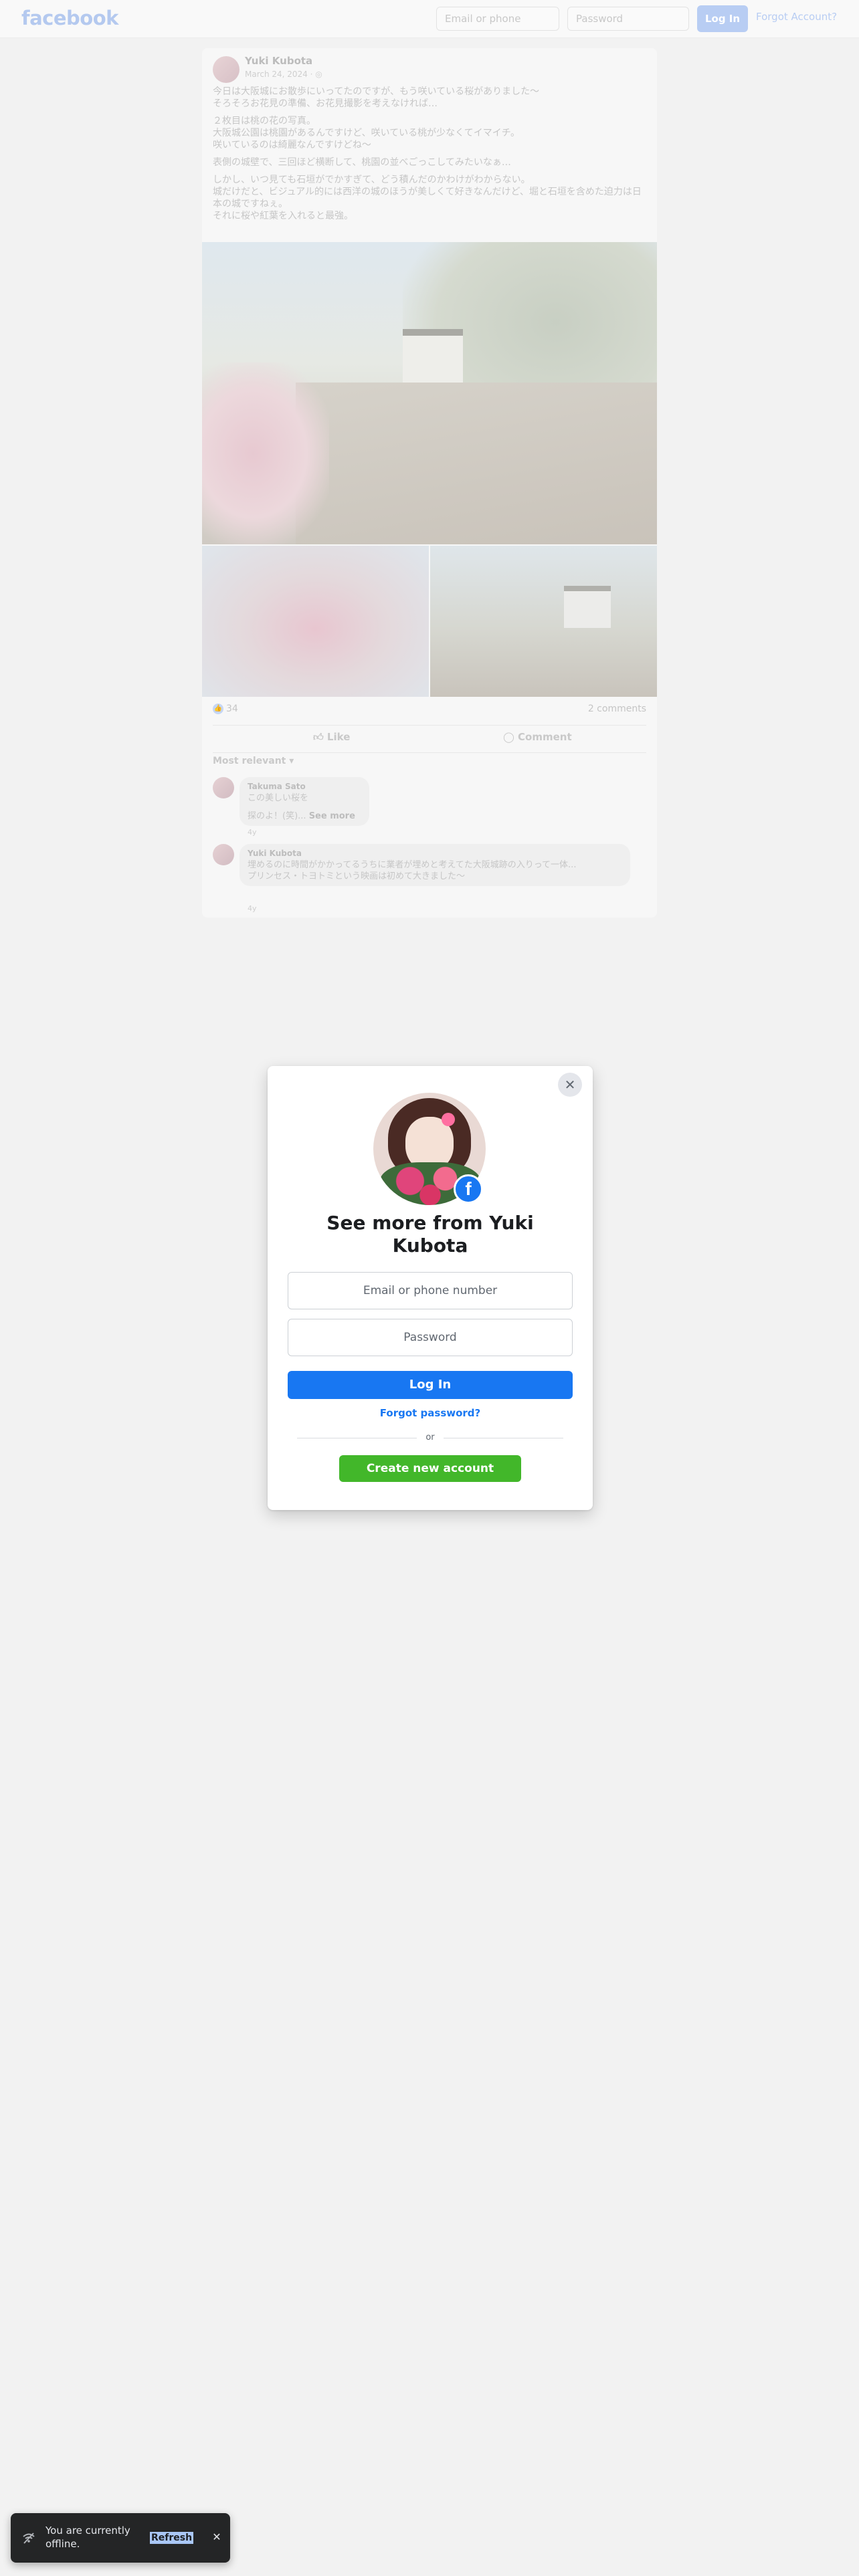  What do you see at coordinates (796, 17) in the screenshot?
I see `header-forgot-account-link: Forgot Account?` at bounding box center [796, 17].